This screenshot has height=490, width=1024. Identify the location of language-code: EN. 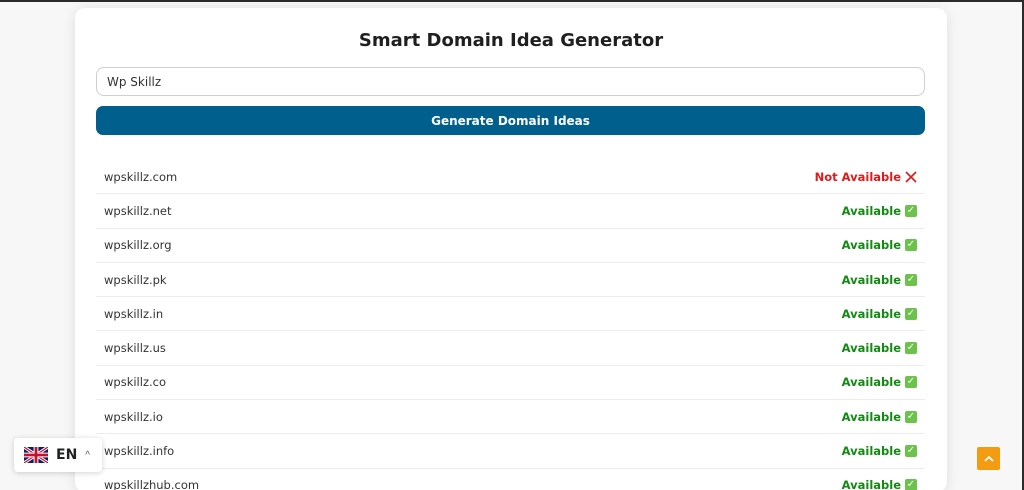
(67, 455).